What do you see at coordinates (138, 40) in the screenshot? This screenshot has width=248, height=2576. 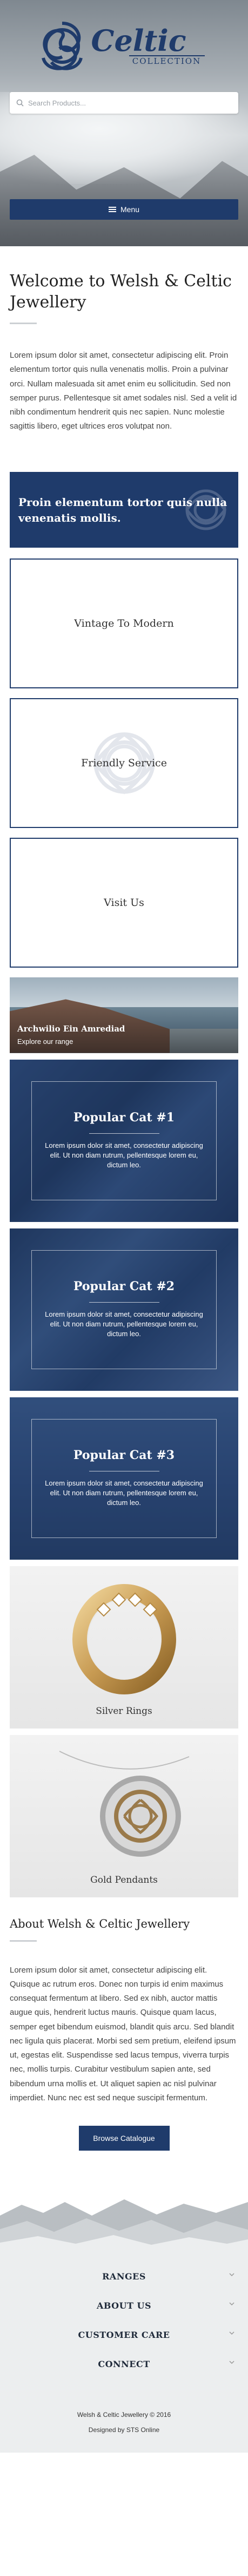 I see `logo-wordmark: Celtic` at bounding box center [138, 40].